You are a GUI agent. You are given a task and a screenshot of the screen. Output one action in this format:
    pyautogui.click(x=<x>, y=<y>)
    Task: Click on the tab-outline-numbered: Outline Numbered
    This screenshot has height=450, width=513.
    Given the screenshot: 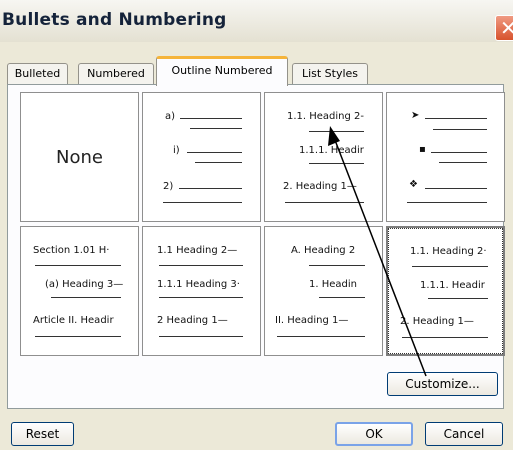 What is the action you would take?
    pyautogui.click(x=222, y=71)
    